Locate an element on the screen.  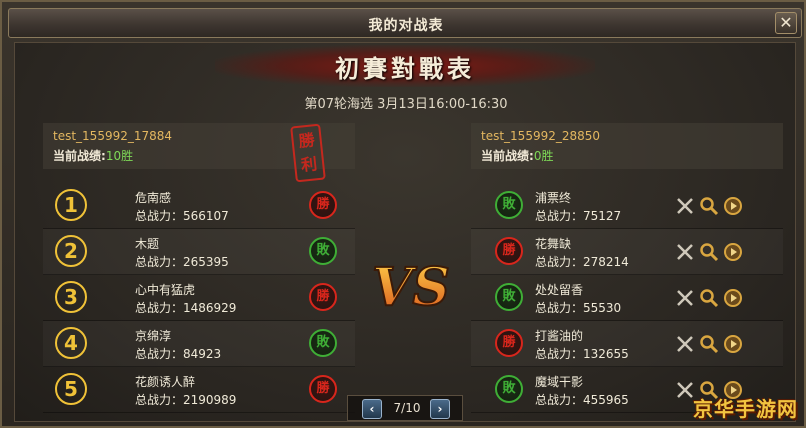
left-fighter-row: 1 危南感 总战力：566107 勝 is located at coordinates (199, 206).